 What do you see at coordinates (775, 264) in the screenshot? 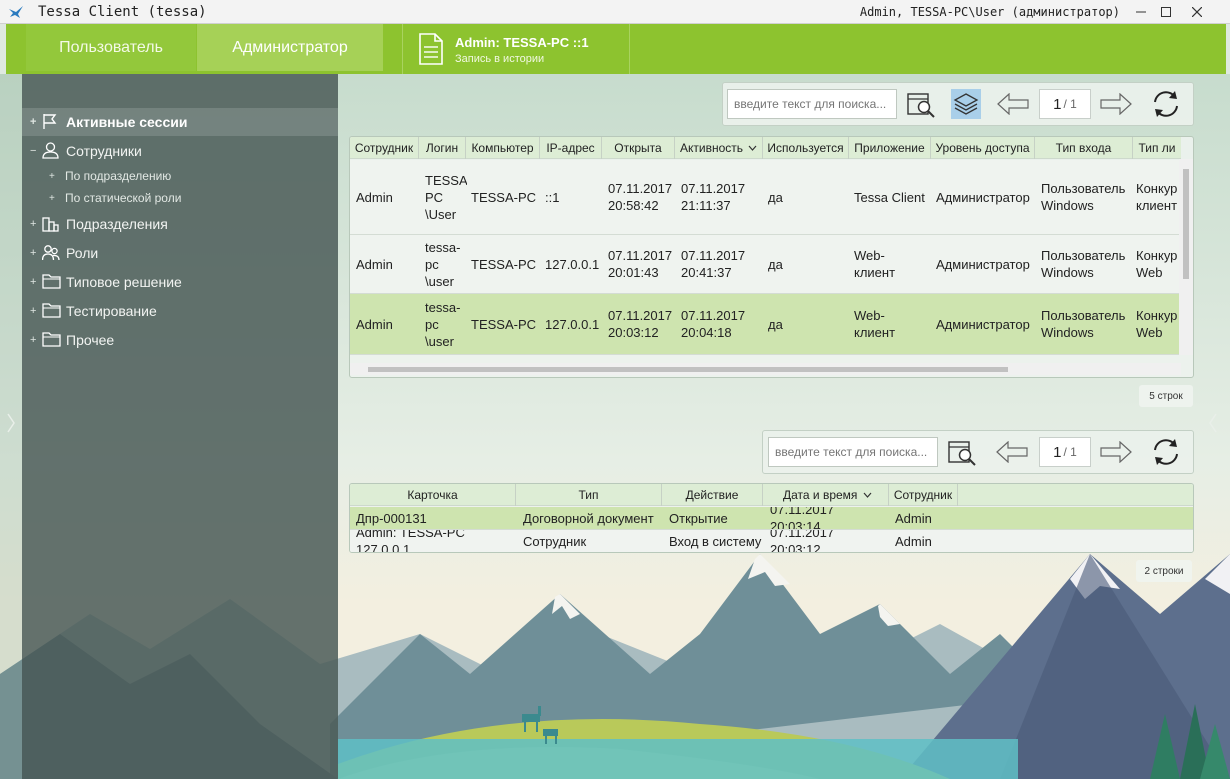
I see `cell-in-use: да` at bounding box center [775, 264].